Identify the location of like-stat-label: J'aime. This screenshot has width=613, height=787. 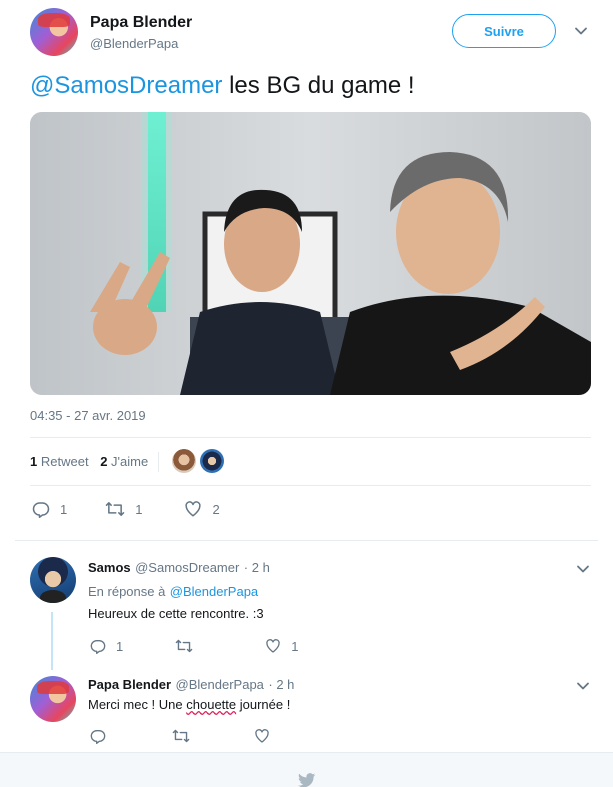
(130, 461).